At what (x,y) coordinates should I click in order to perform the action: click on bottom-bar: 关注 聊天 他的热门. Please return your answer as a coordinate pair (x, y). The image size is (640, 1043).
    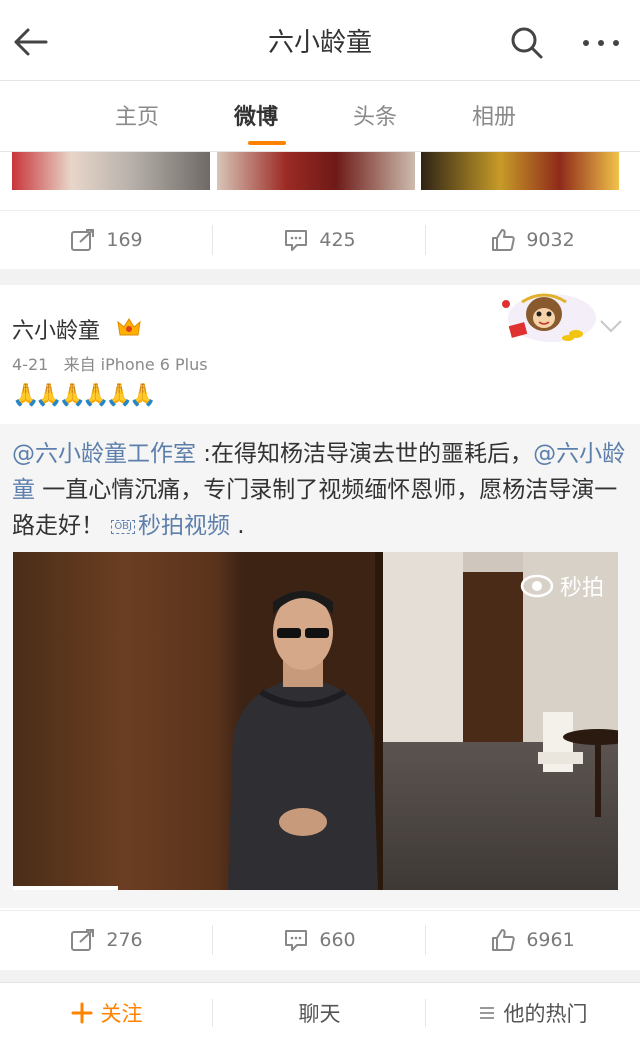
    Looking at the image, I should click on (320, 1012).